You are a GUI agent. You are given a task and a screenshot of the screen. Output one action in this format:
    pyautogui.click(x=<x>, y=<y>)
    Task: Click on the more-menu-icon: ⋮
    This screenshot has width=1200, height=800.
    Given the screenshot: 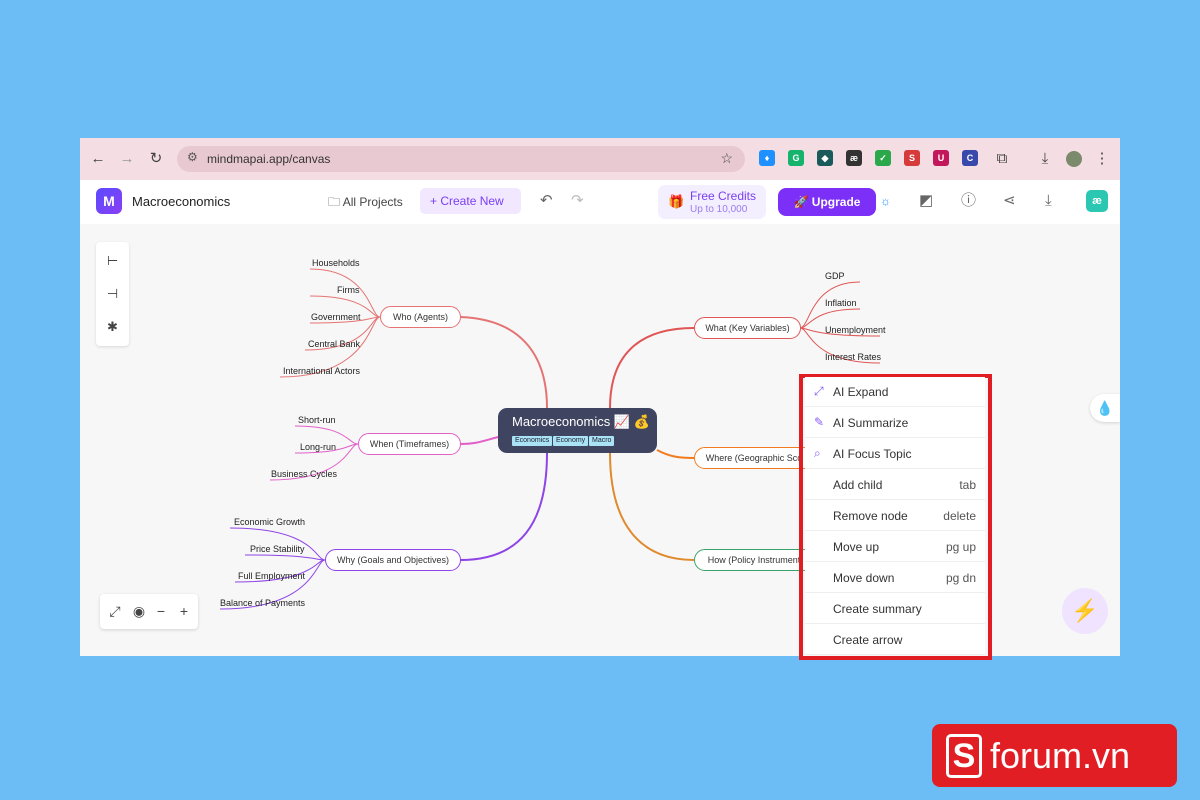 What is the action you would take?
    pyautogui.click(x=1102, y=159)
    